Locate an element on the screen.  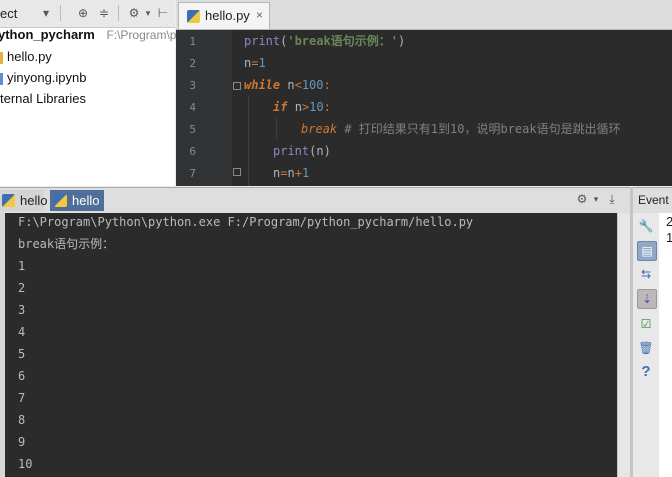
code-line-4: if n>10: is located at coordinates (302, 107).